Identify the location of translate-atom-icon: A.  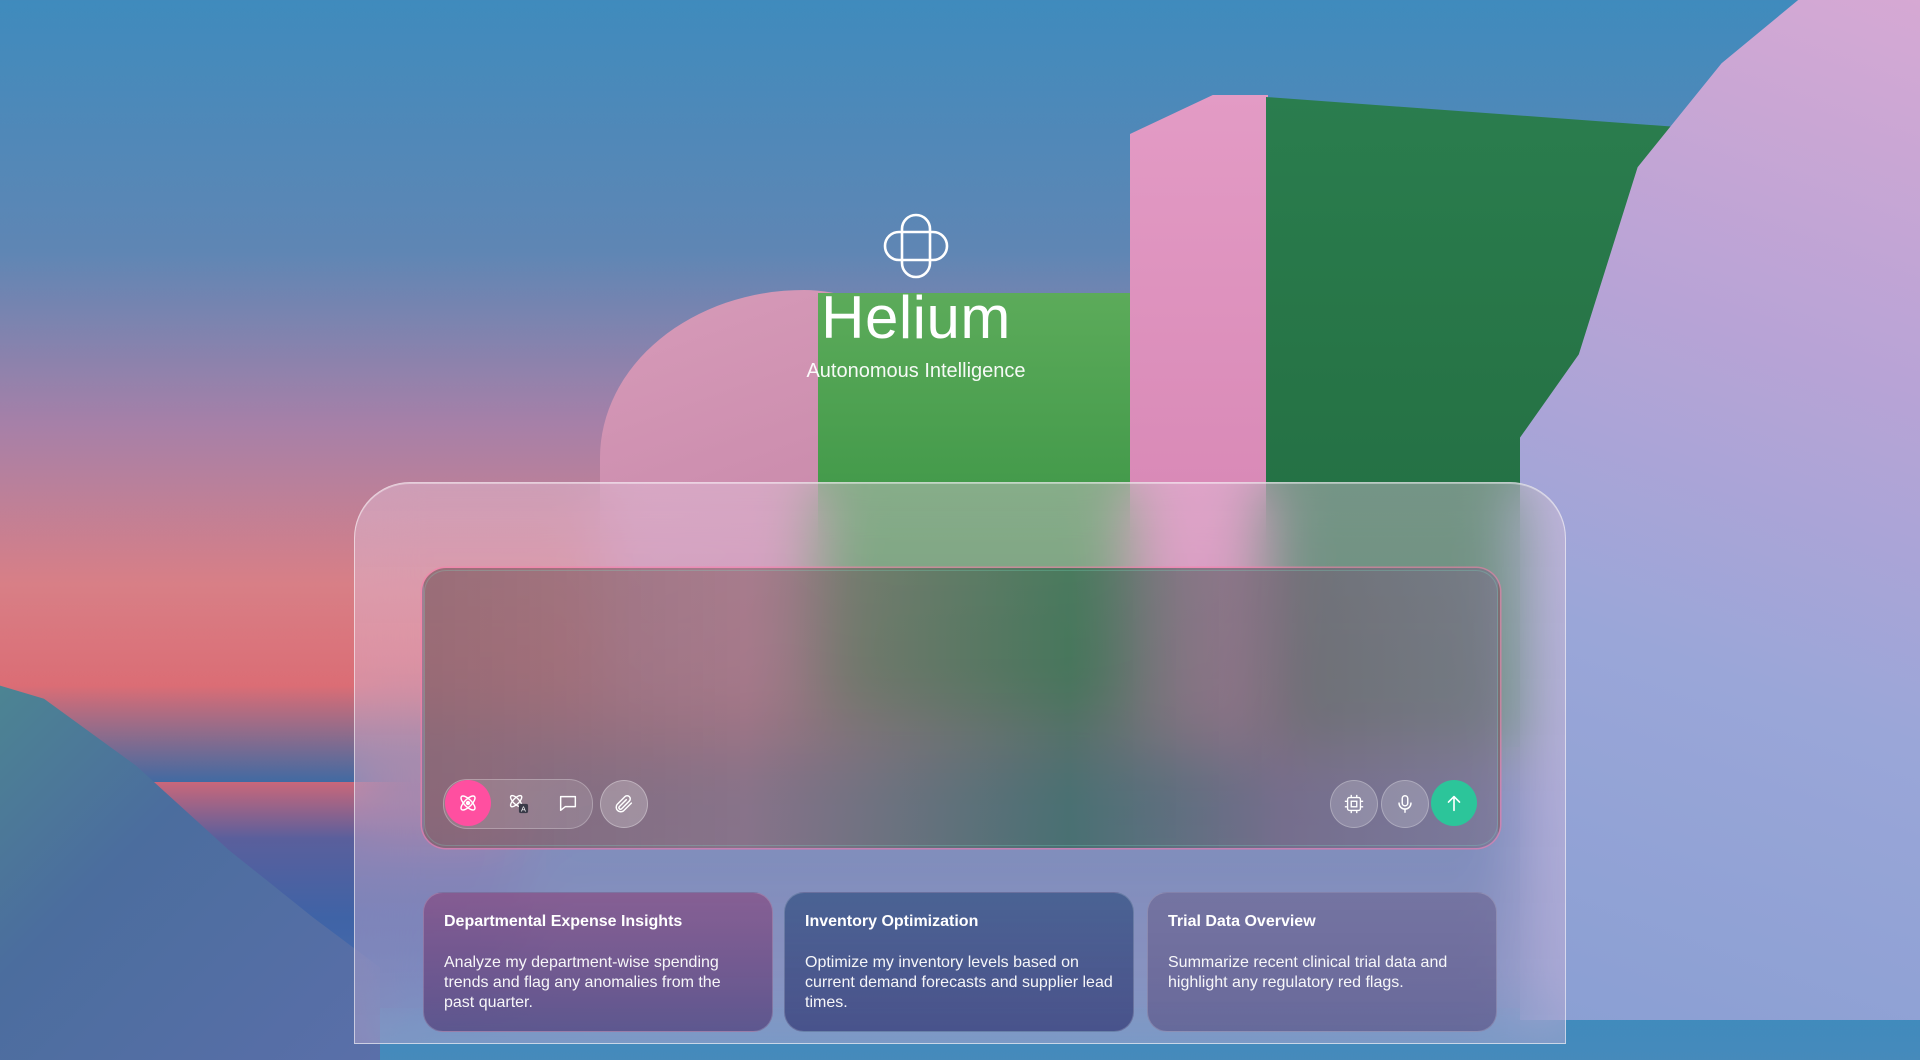
(519, 804).